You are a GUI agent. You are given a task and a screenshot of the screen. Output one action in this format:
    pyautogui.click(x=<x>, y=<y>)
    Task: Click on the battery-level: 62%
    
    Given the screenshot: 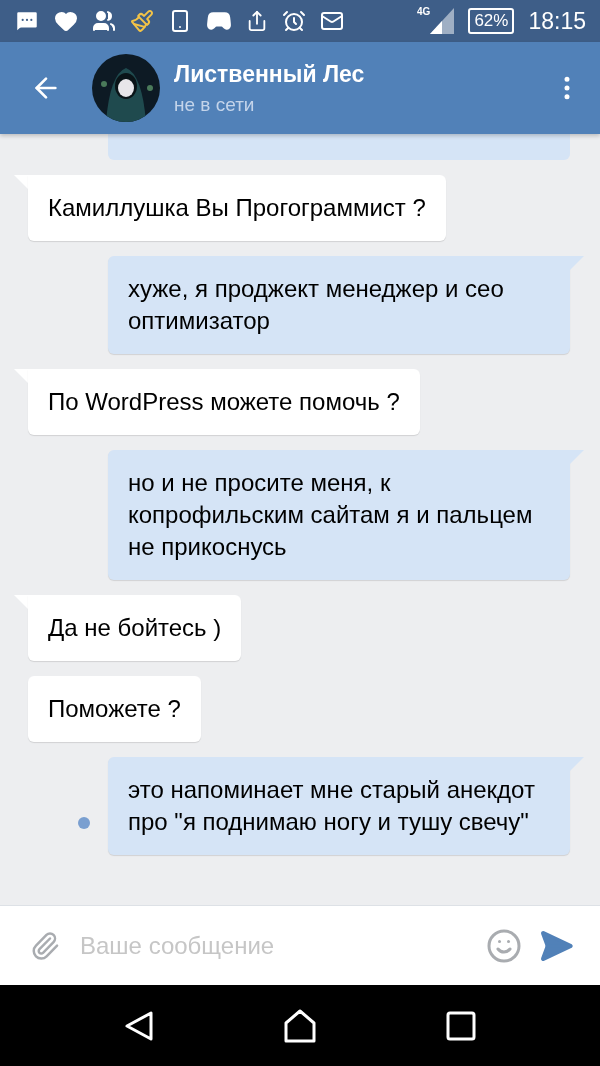 What is the action you would take?
    pyautogui.click(x=491, y=21)
    